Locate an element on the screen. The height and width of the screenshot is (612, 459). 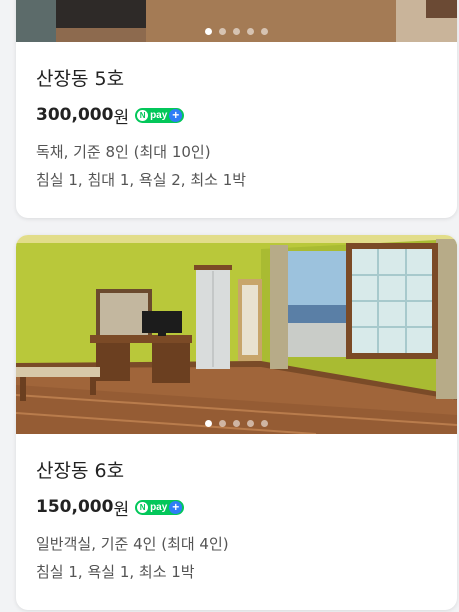
price-row: 150,000 원 N pay + is located at coordinates (236, 507).